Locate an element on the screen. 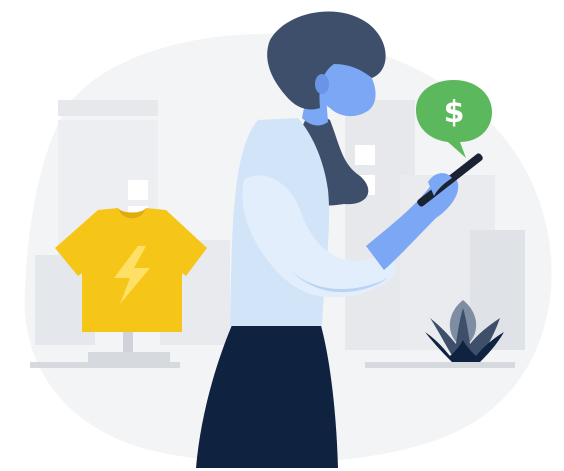  dollar-icon: $ is located at coordinates (454, 112).